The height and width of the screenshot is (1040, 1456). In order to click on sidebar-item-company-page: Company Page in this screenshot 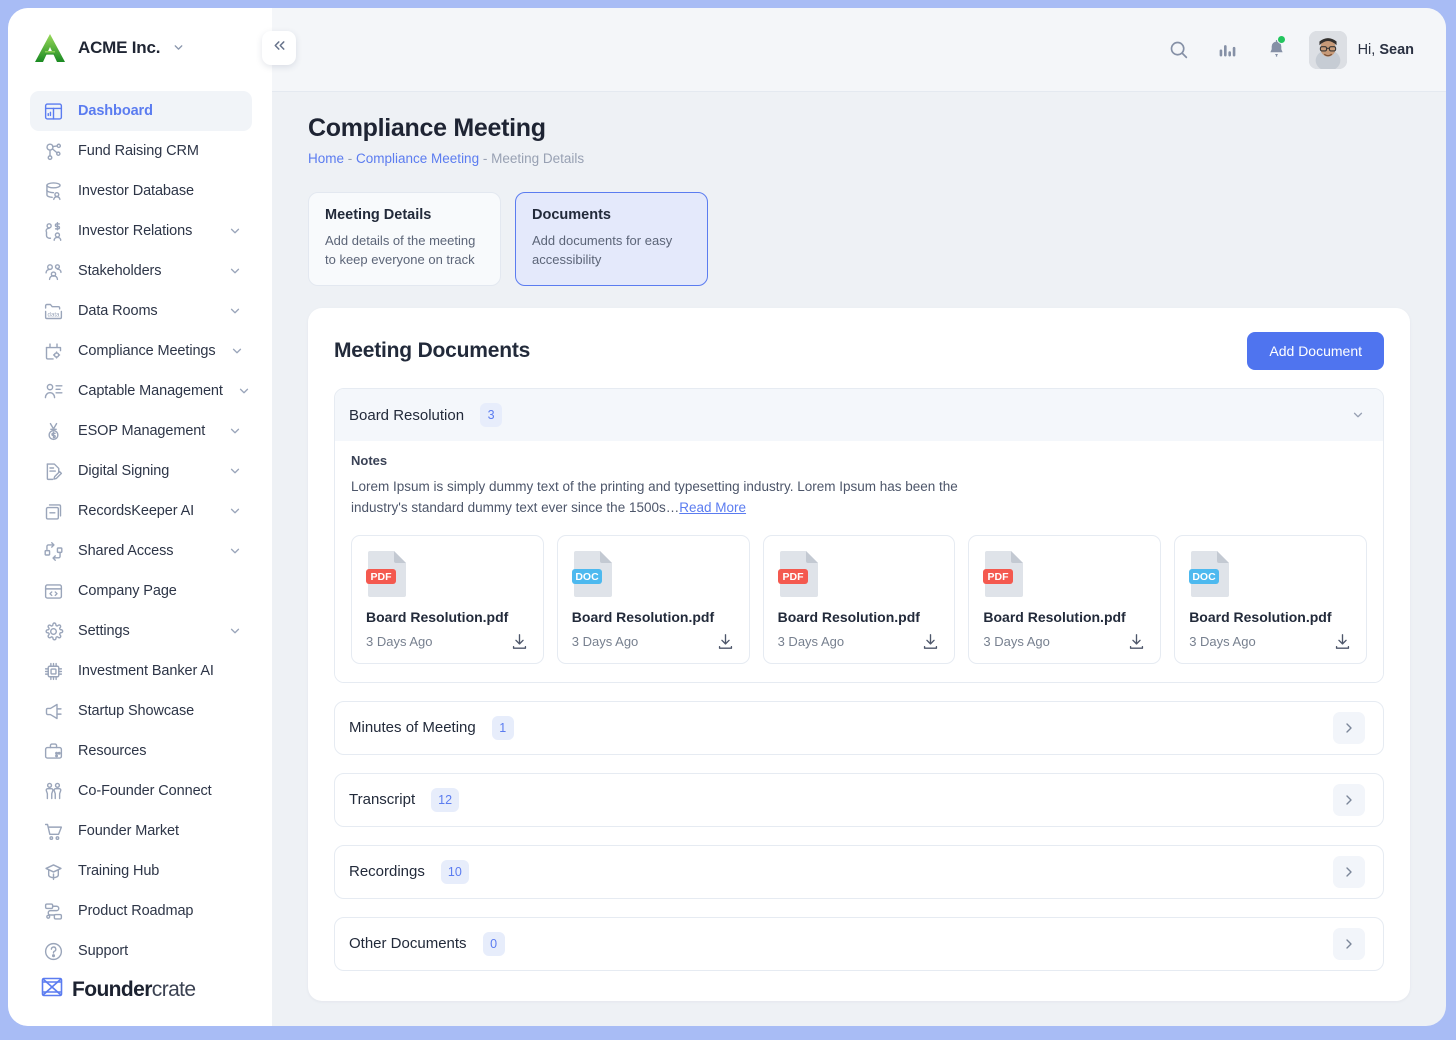, I will do `click(141, 591)`.